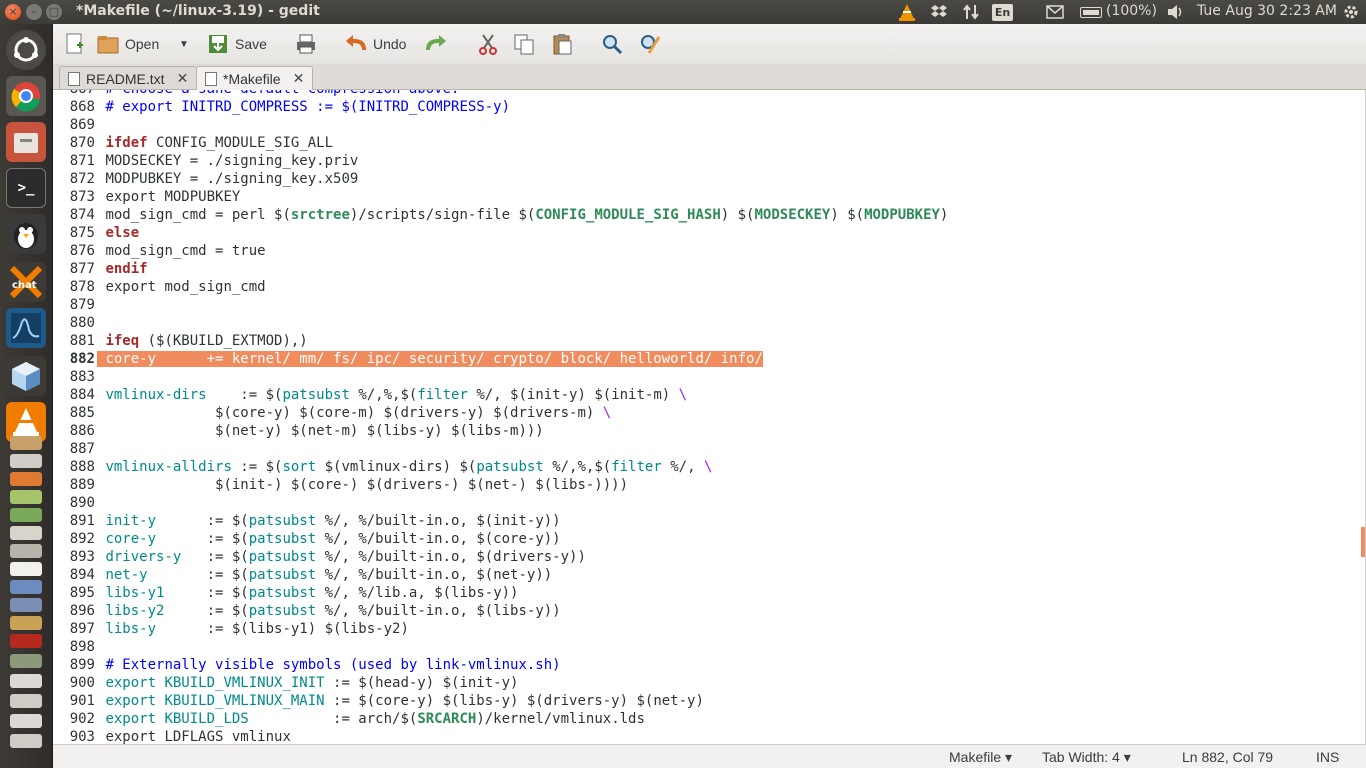  What do you see at coordinates (705, 233) in the screenshot?
I see `code-line: 875 else` at bounding box center [705, 233].